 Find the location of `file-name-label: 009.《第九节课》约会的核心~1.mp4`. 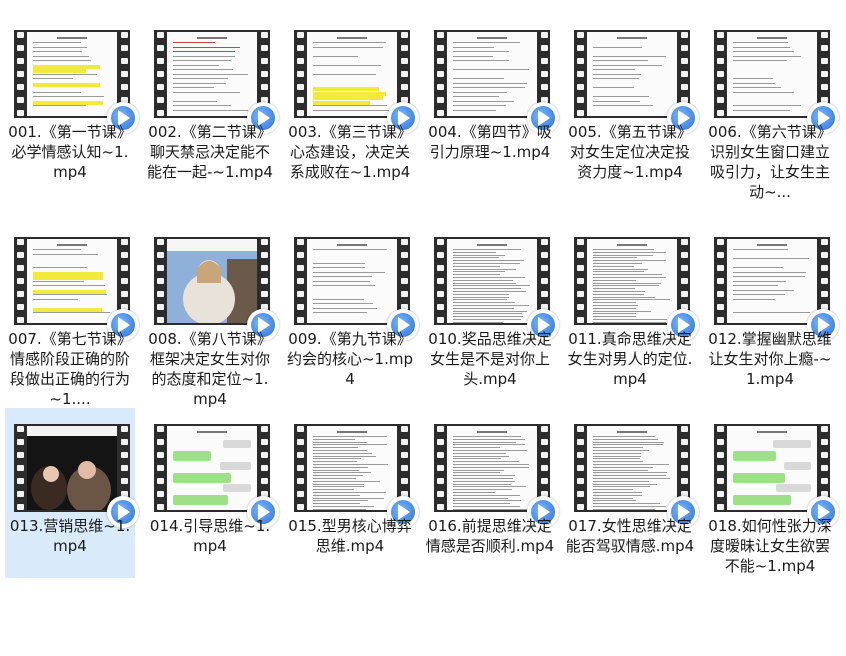

file-name-label: 009.《第九节课》约会的核心~1.mp4 is located at coordinates (349, 359).